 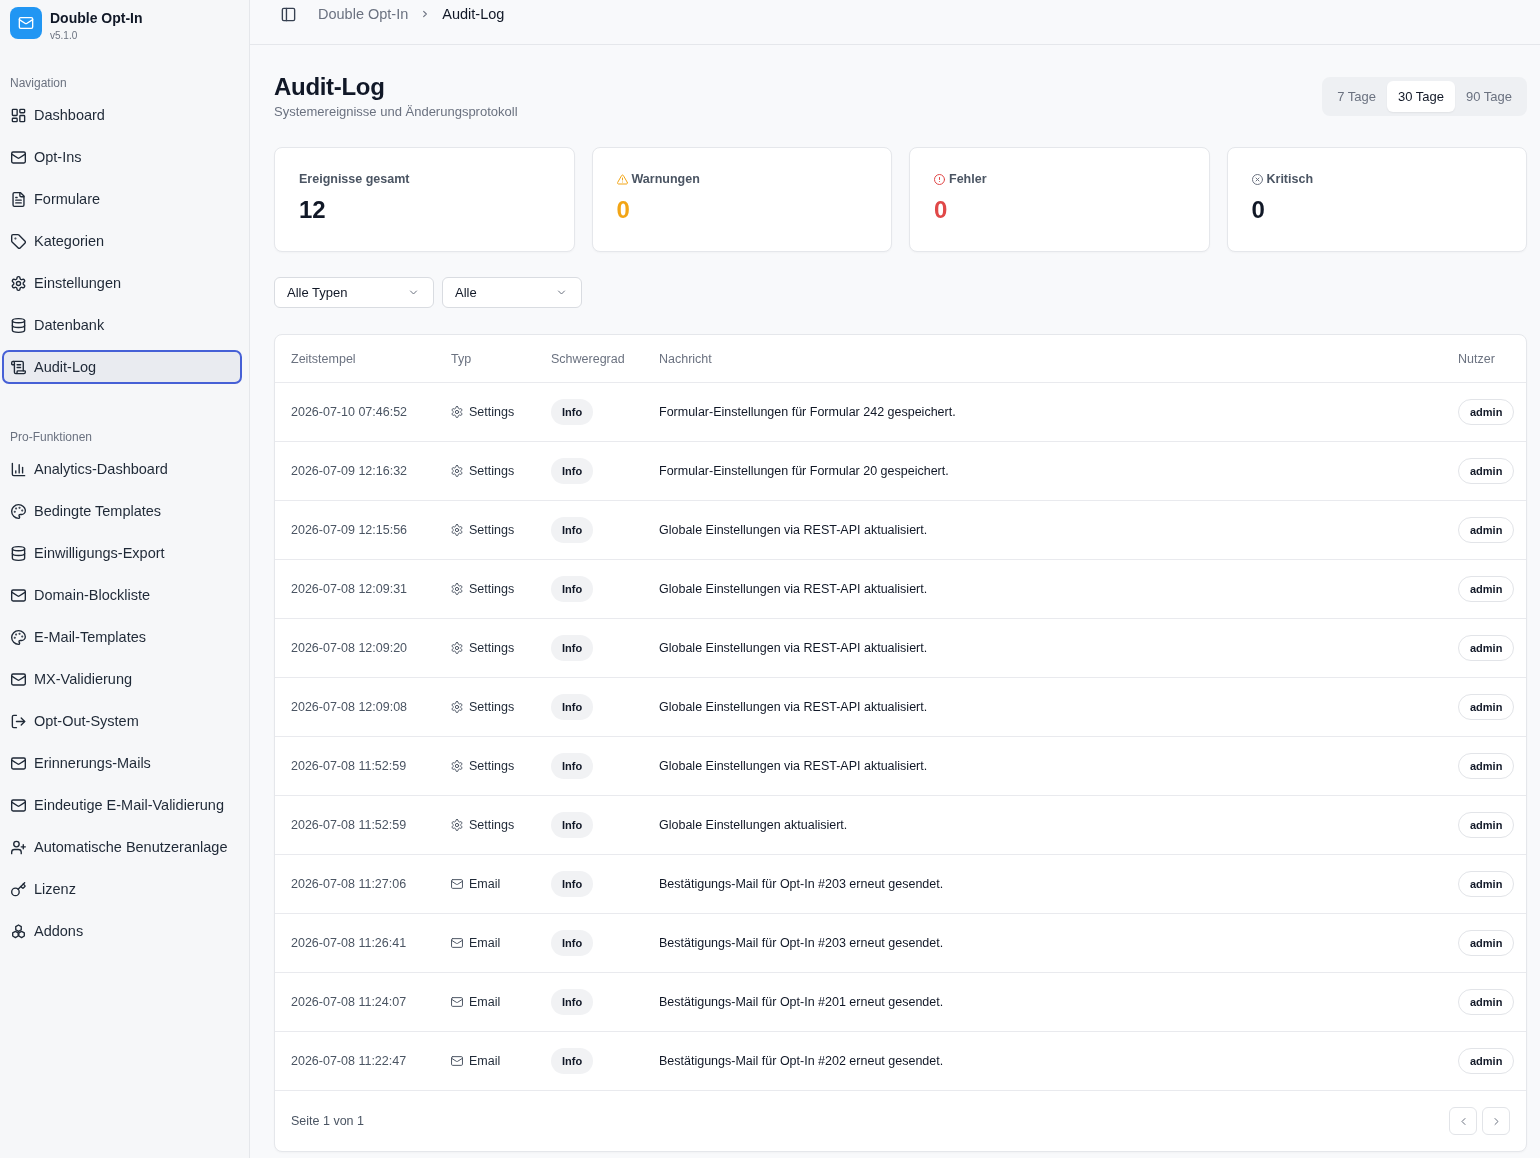 What do you see at coordinates (350, 648) in the screenshot?
I see `timestamp-text: 2026-07-08 12:09:20` at bounding box center [350, 648].